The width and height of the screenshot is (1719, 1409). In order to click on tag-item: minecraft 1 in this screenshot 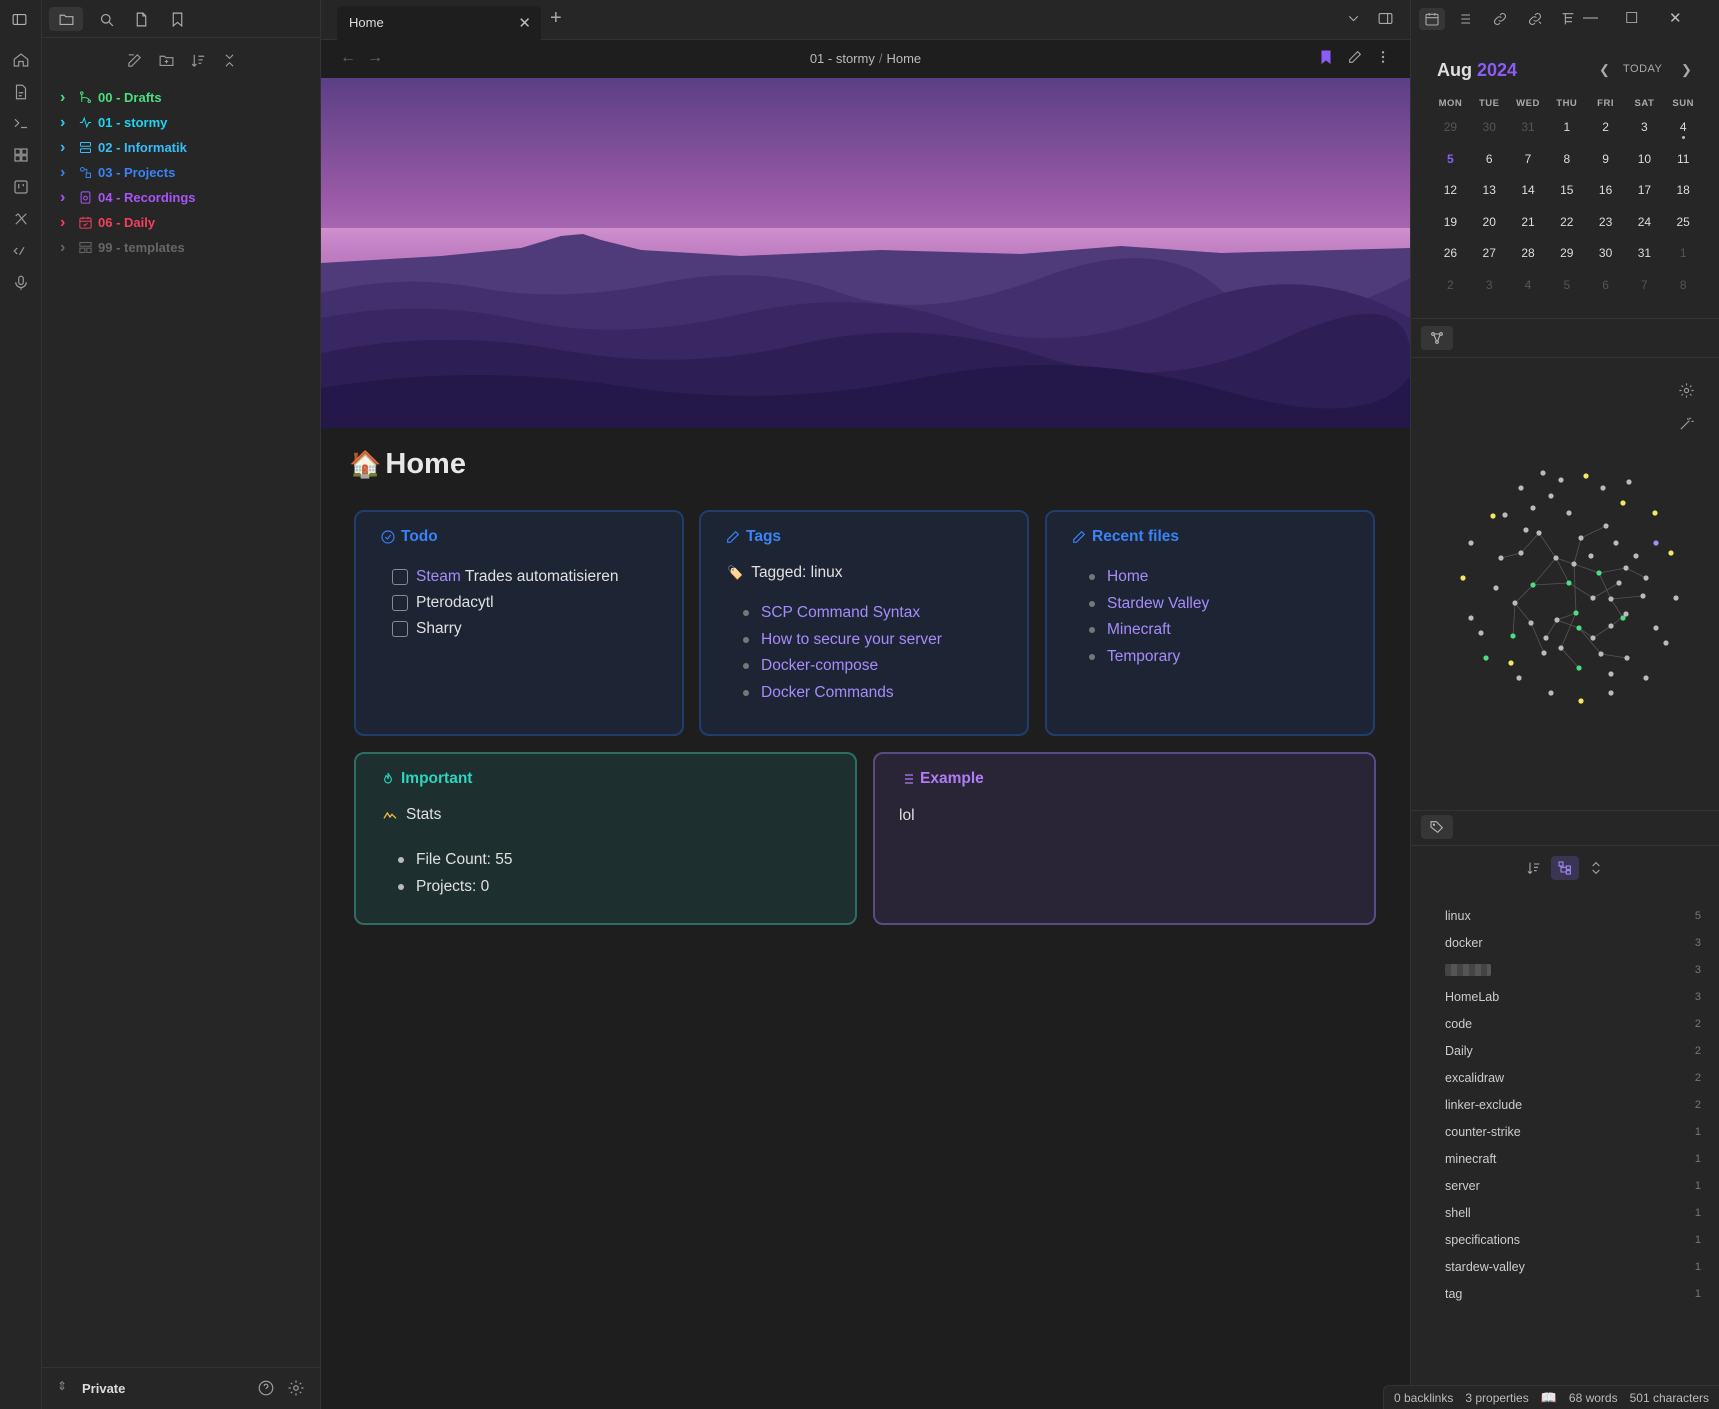, I will do `click(1573, 1158)`.